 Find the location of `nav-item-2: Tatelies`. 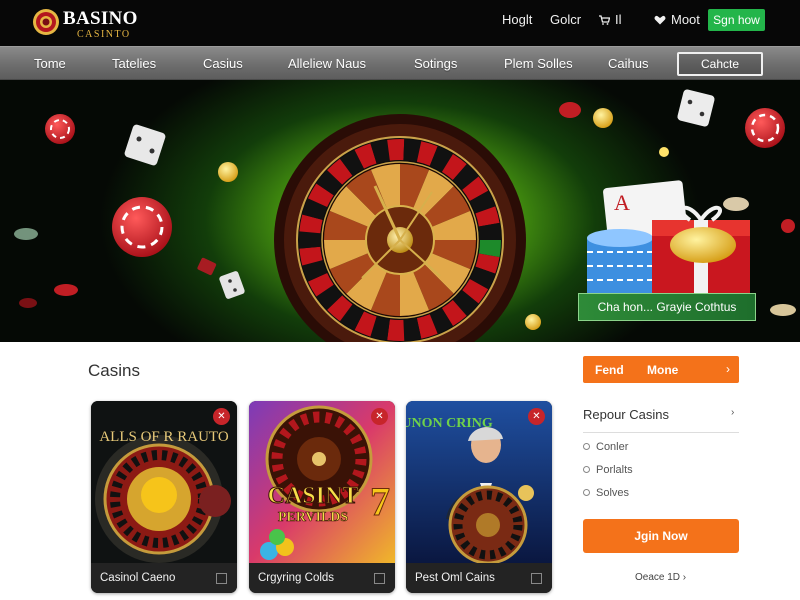

nav-item-2: Tatelies is located at coordinates (134, 63).